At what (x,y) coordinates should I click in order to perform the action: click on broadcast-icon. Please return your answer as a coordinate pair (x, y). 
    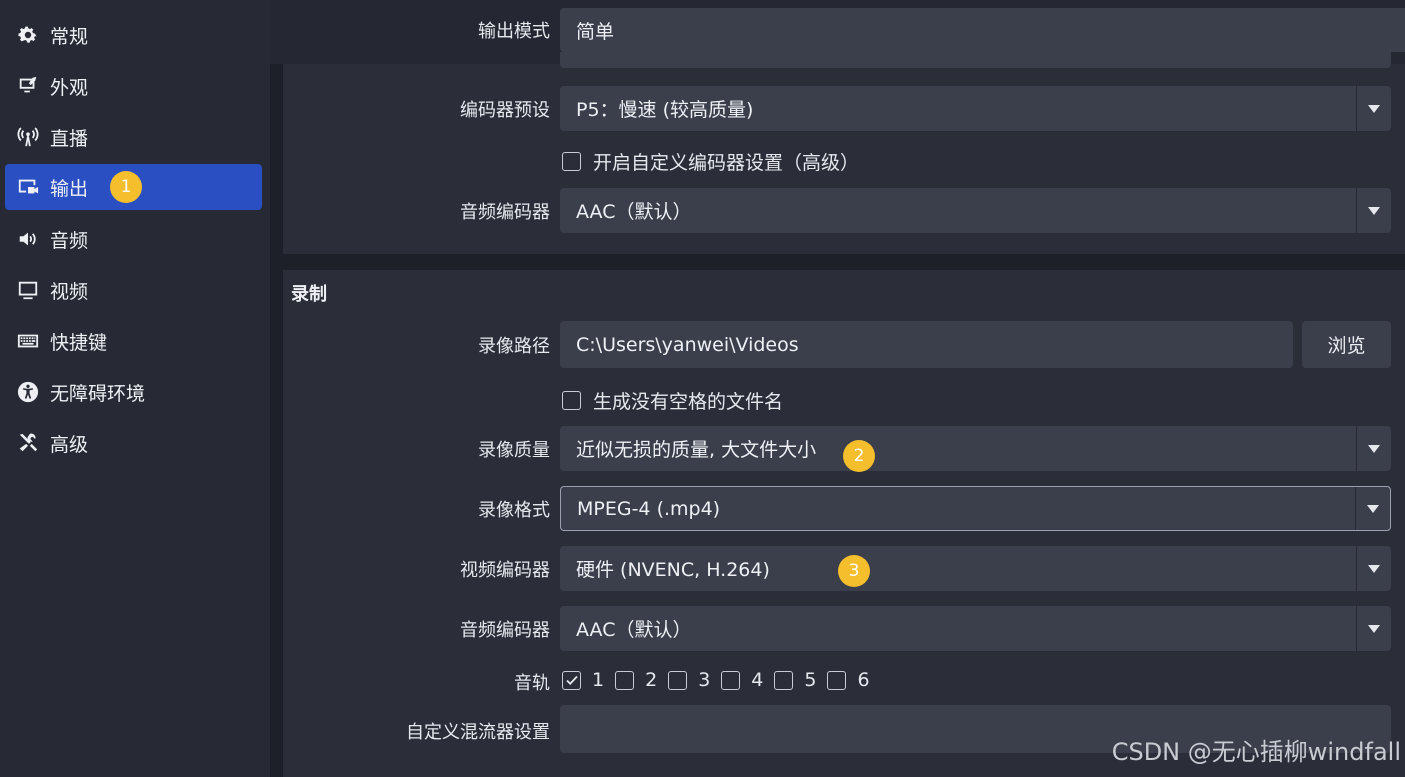
    Looking at the image, I should click on (28, 137).